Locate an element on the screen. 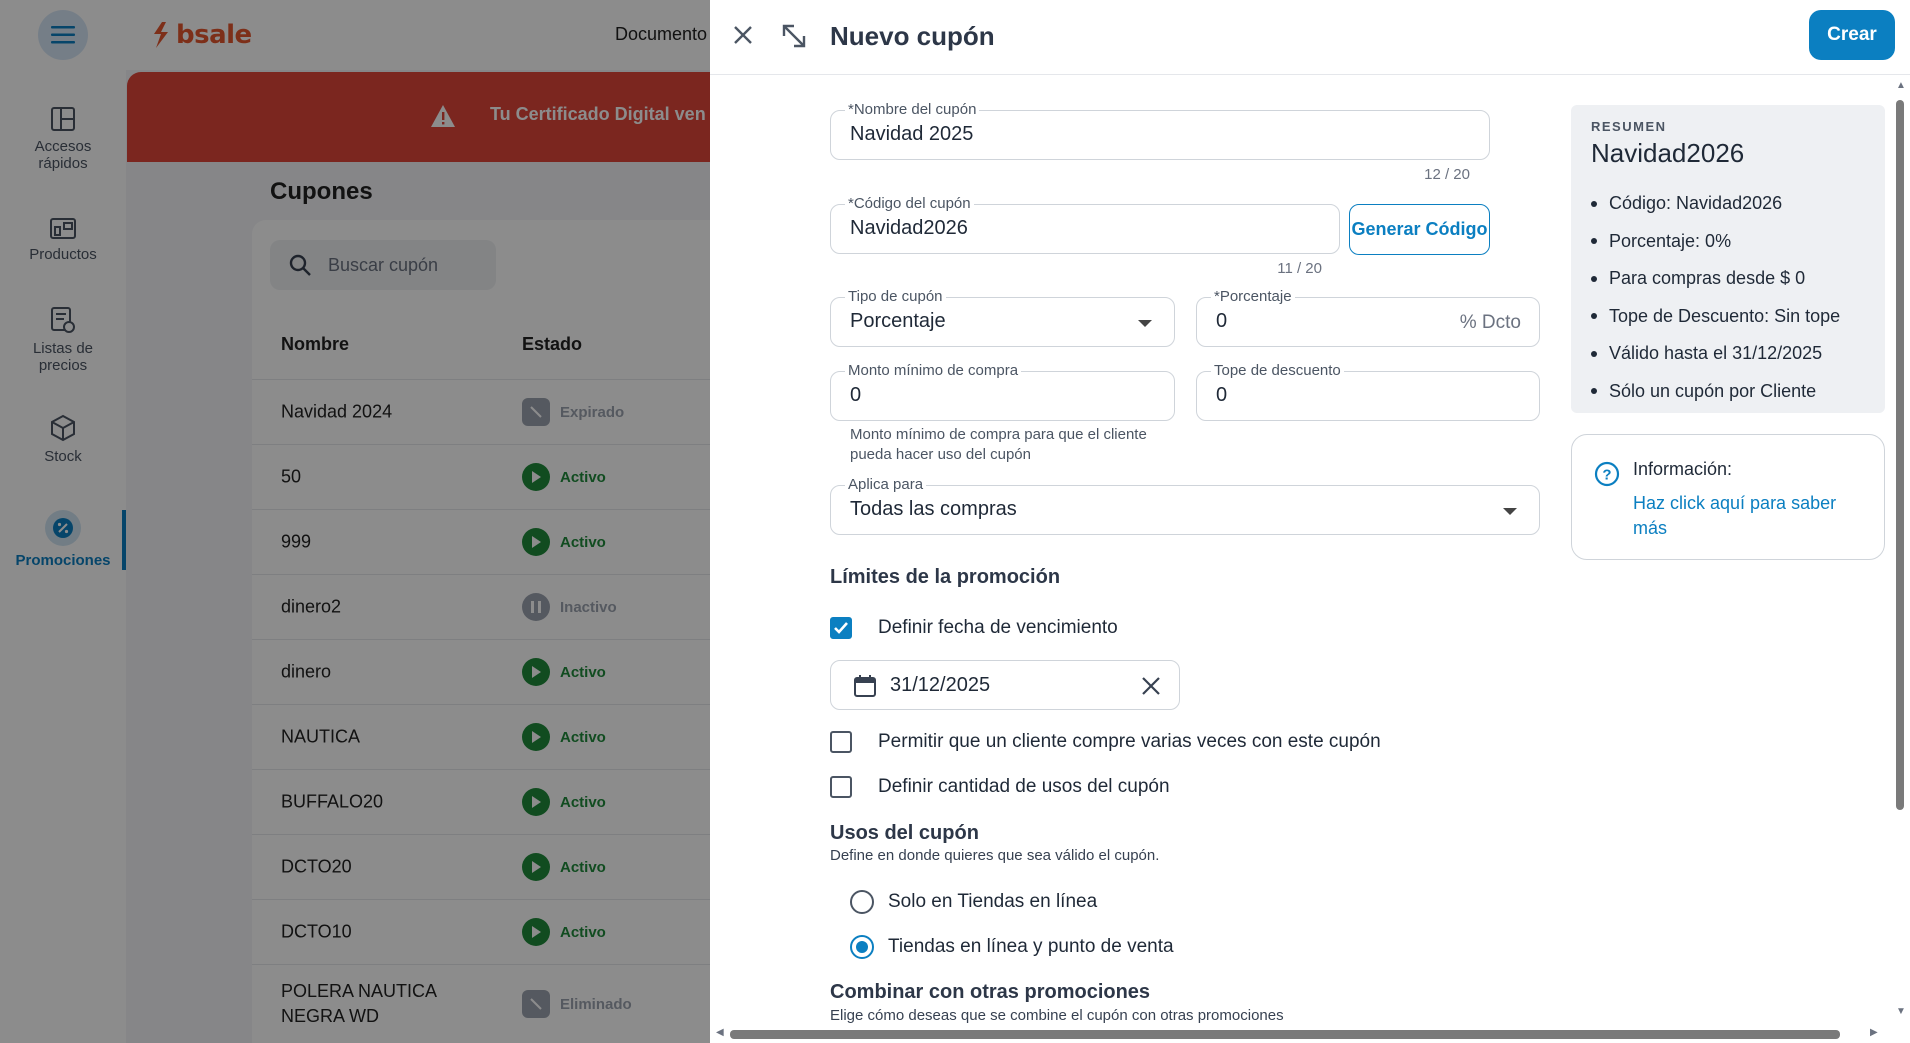 This screenshot has height=1043, width=1910. clear-icon is located at coordinates (1151, 686).